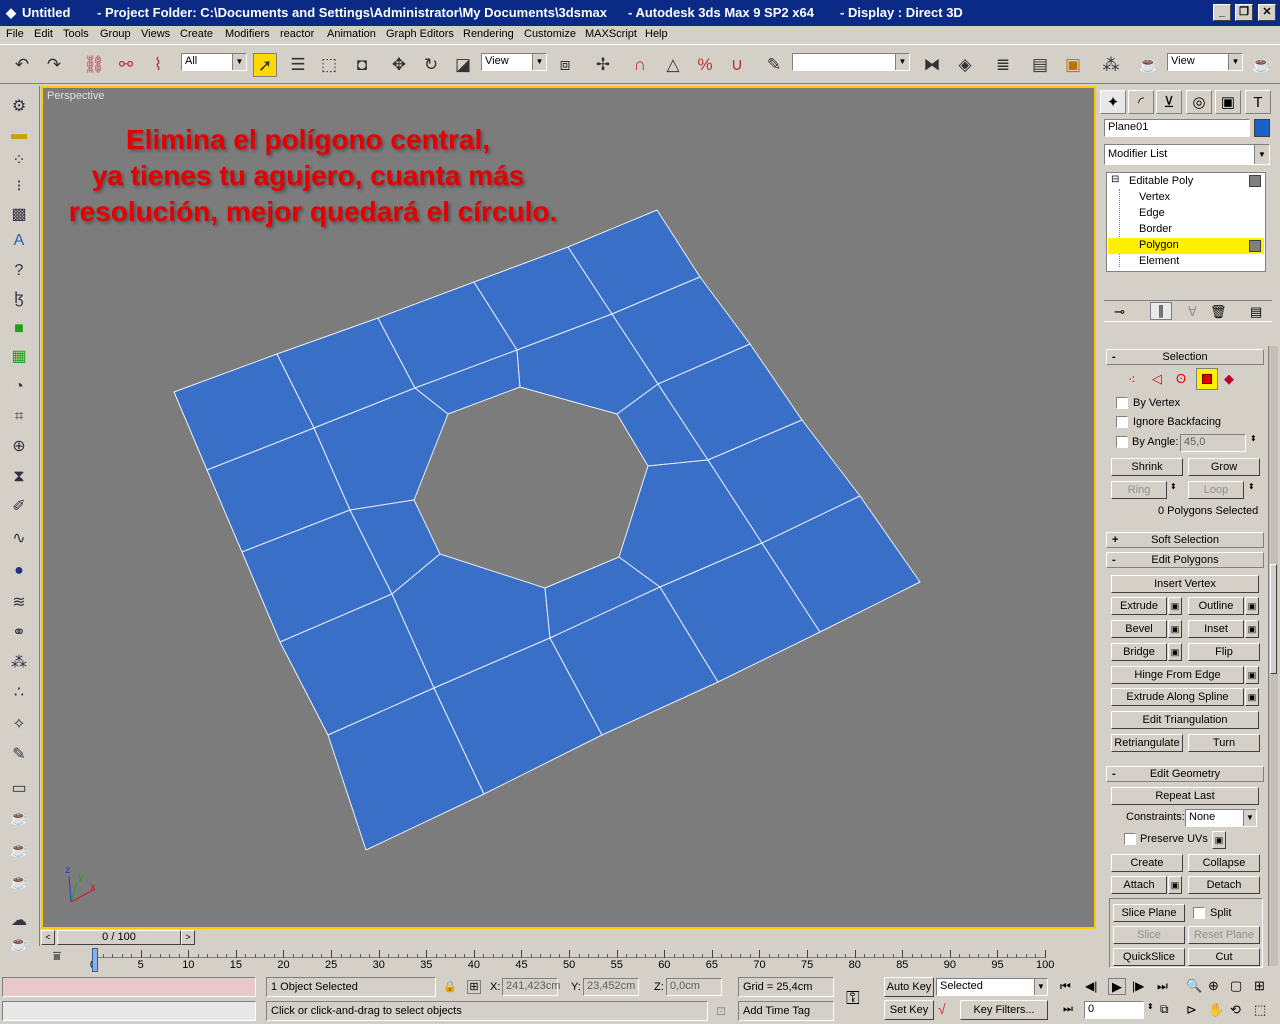 The image size is (1280, 1024). I want to click on z-coordinate-field: 0,0cm, so click(694, 987).